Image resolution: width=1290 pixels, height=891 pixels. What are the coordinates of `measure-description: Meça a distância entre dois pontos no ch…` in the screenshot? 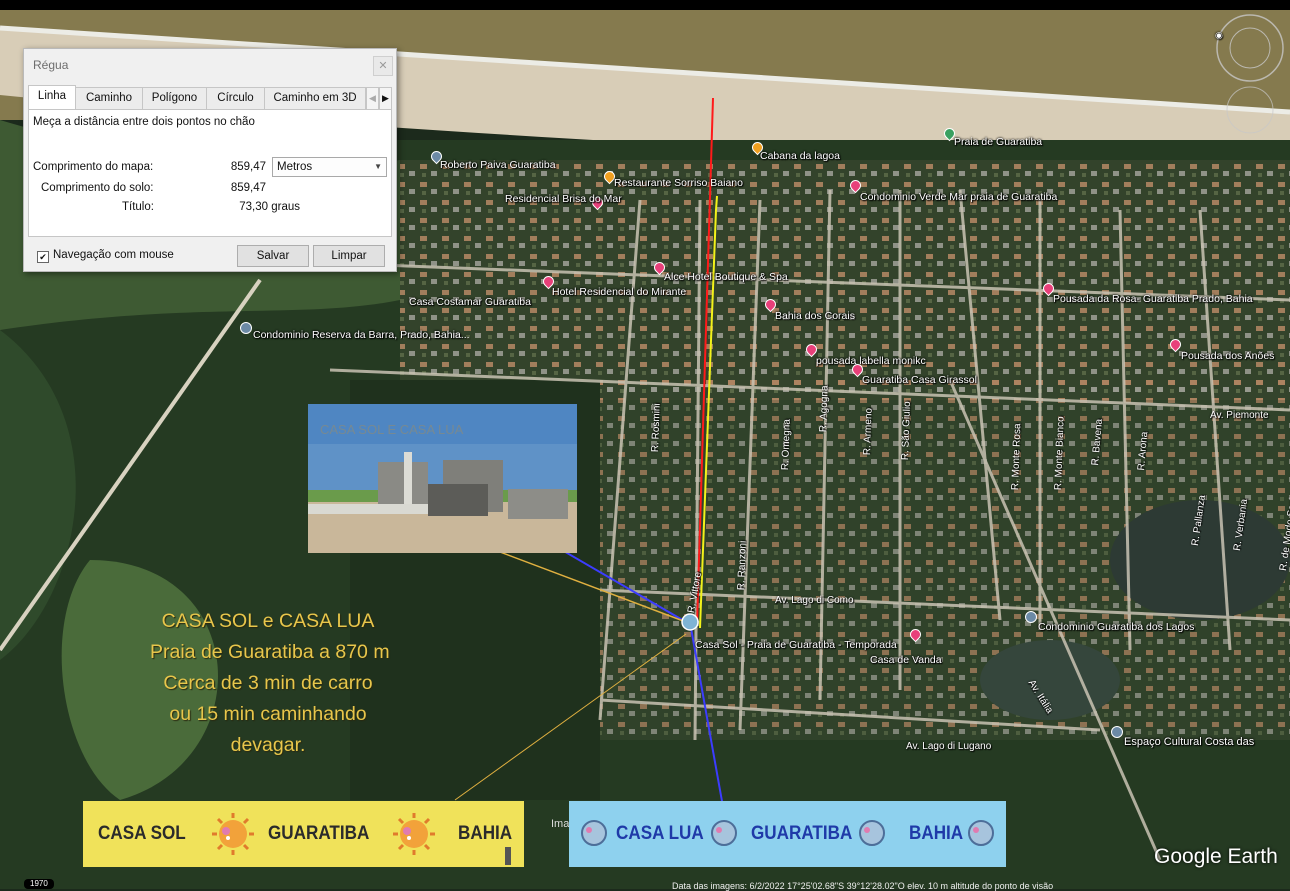 It's located at (144, 122).